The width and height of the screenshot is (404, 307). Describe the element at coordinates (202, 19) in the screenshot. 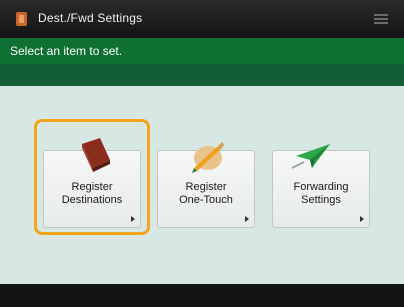

I see `title-bar: Dest./Fwd Settings` at that location.